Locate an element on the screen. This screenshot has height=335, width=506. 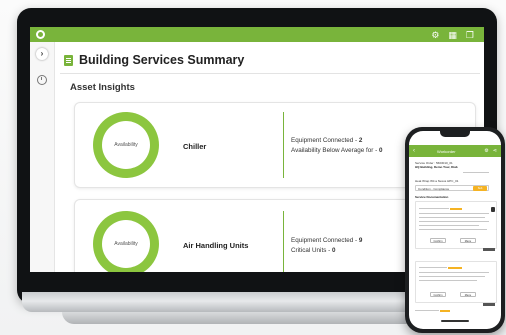
stat-equipment-connected: Equipment Connected - 9 is located at coordinates (327, 240).